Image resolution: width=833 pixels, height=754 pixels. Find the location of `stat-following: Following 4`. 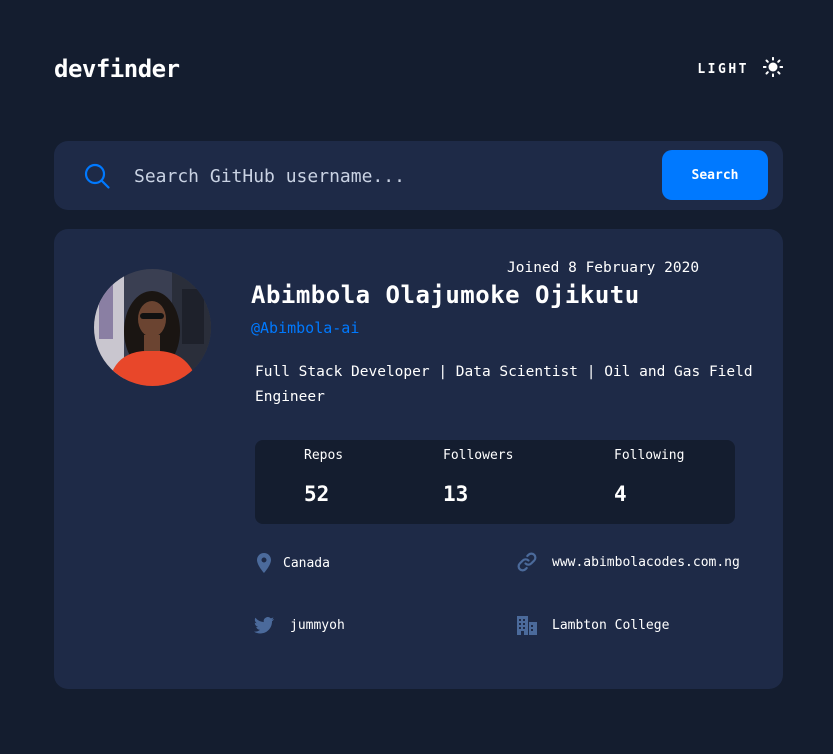

stat-following: Following 4 is located at coordinates (649, 477).